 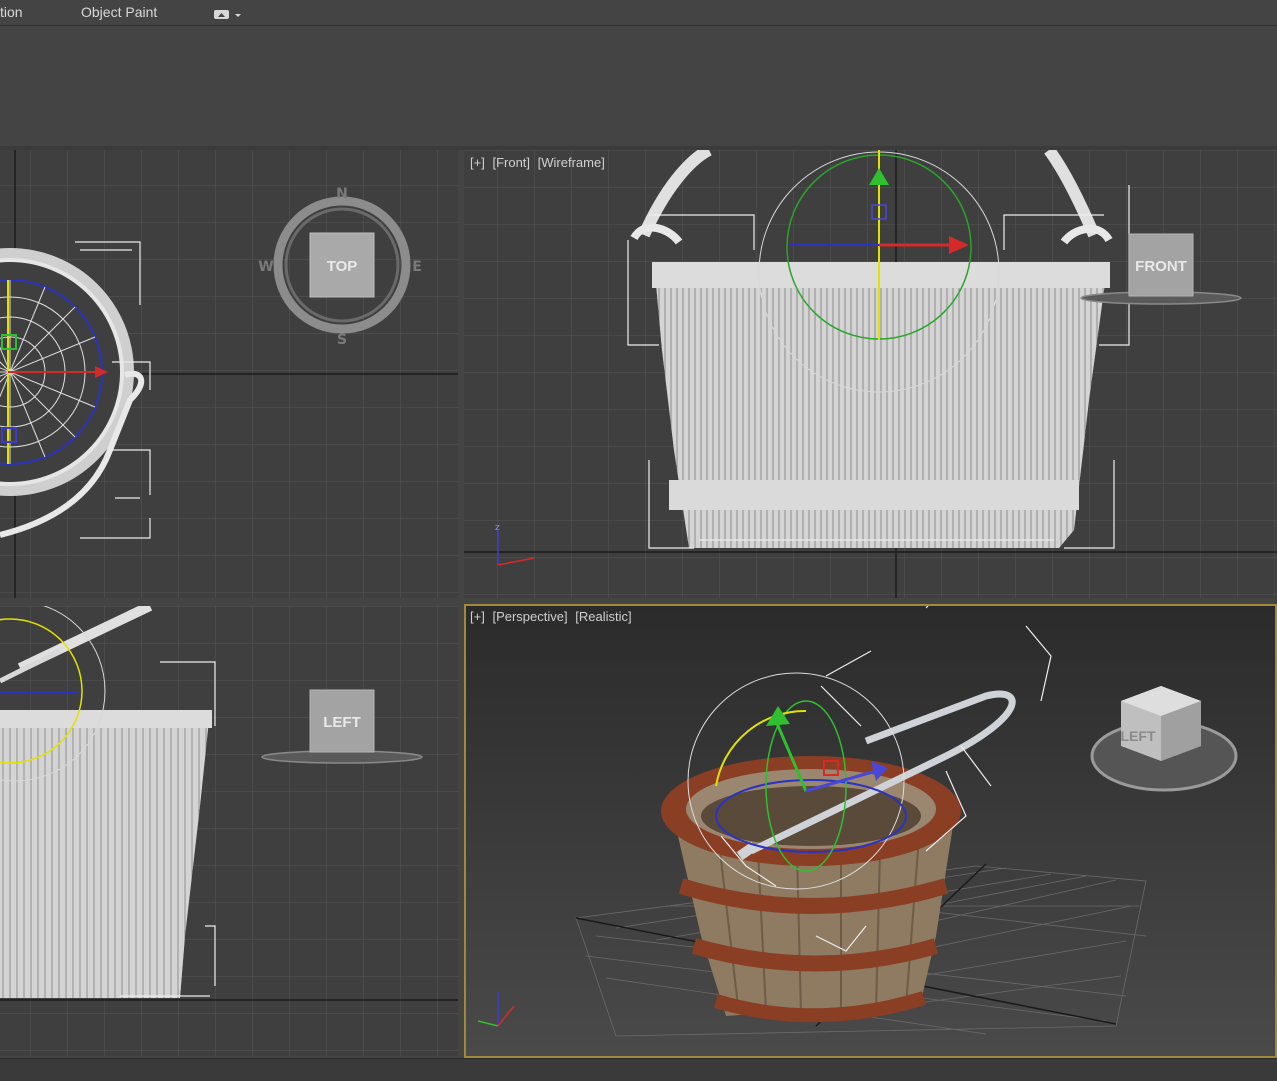 I want to click on navcube-front-label: FRONT, so click(x=1161, y=266).